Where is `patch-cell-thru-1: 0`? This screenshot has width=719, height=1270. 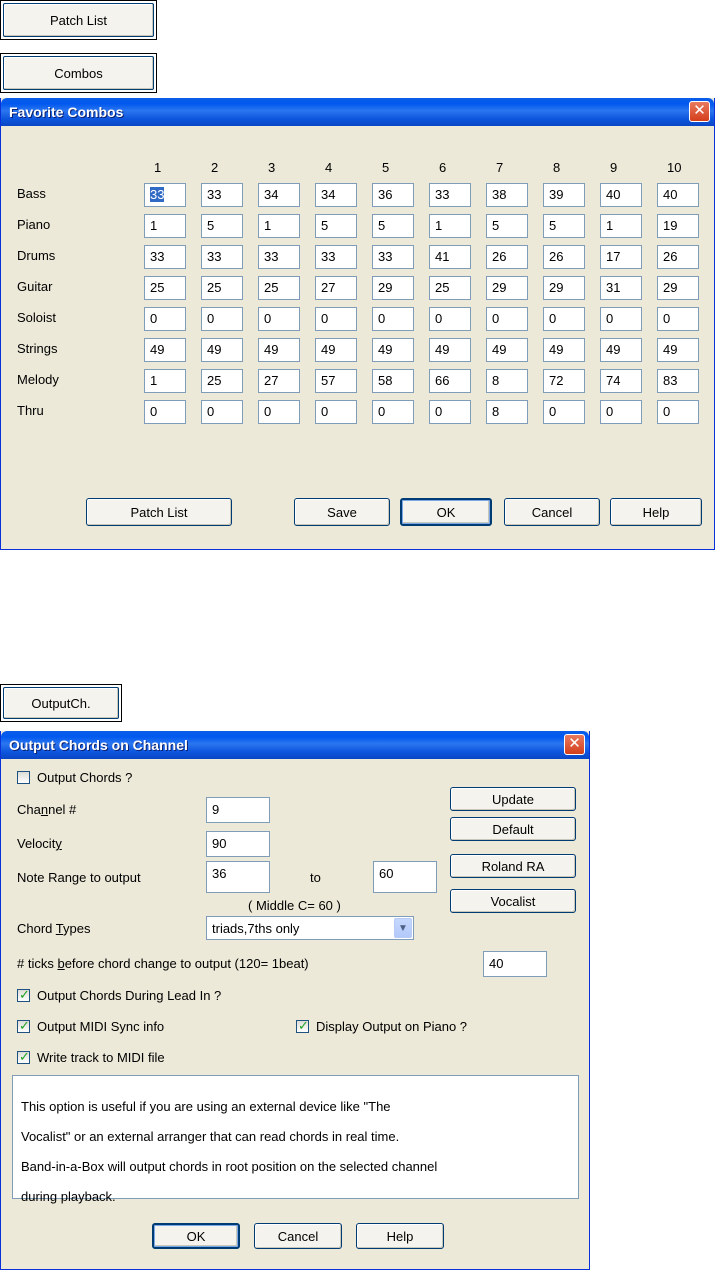 patch-cell-thru-1: 0 is located at coordinates (165, 412).